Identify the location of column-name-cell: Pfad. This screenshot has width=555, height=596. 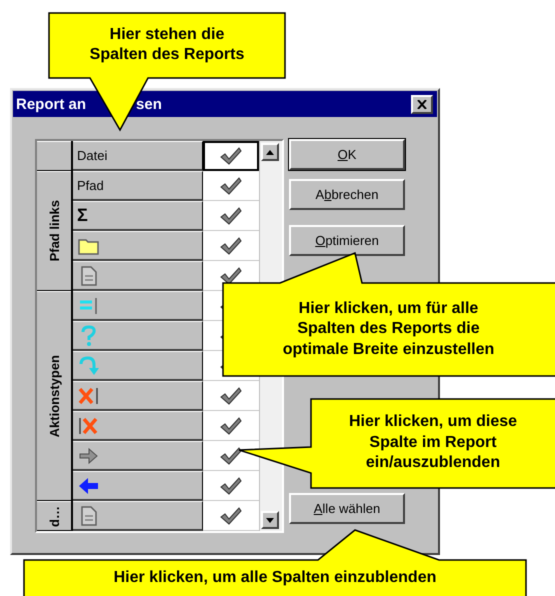
(138, 186).